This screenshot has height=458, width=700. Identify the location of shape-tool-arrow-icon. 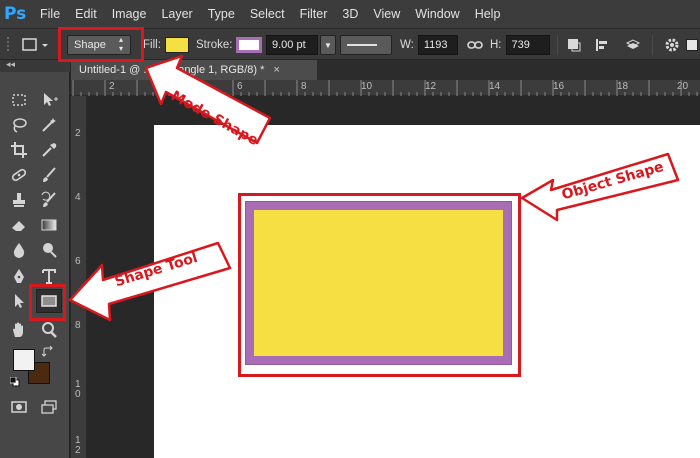
(150, 281).